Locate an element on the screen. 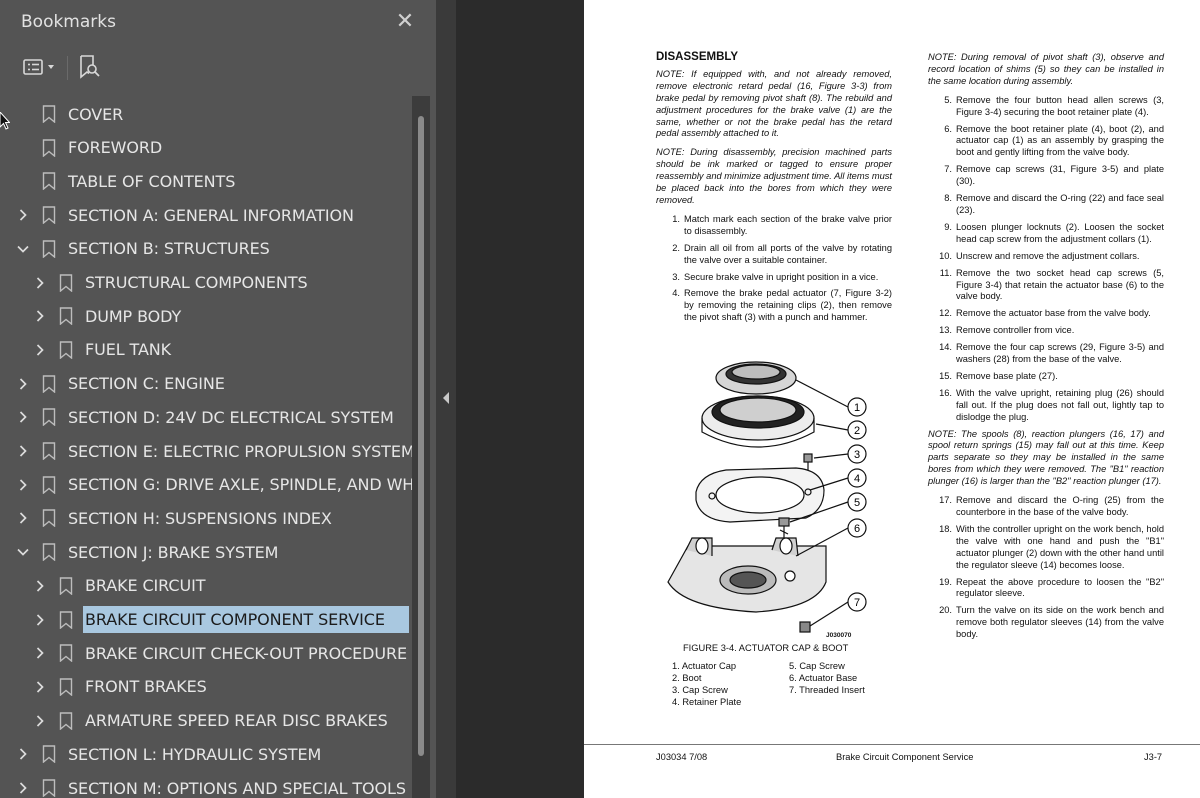 This screenshot has height=798, width=1200. step-number: 9. is located at coordinates (948, 226).